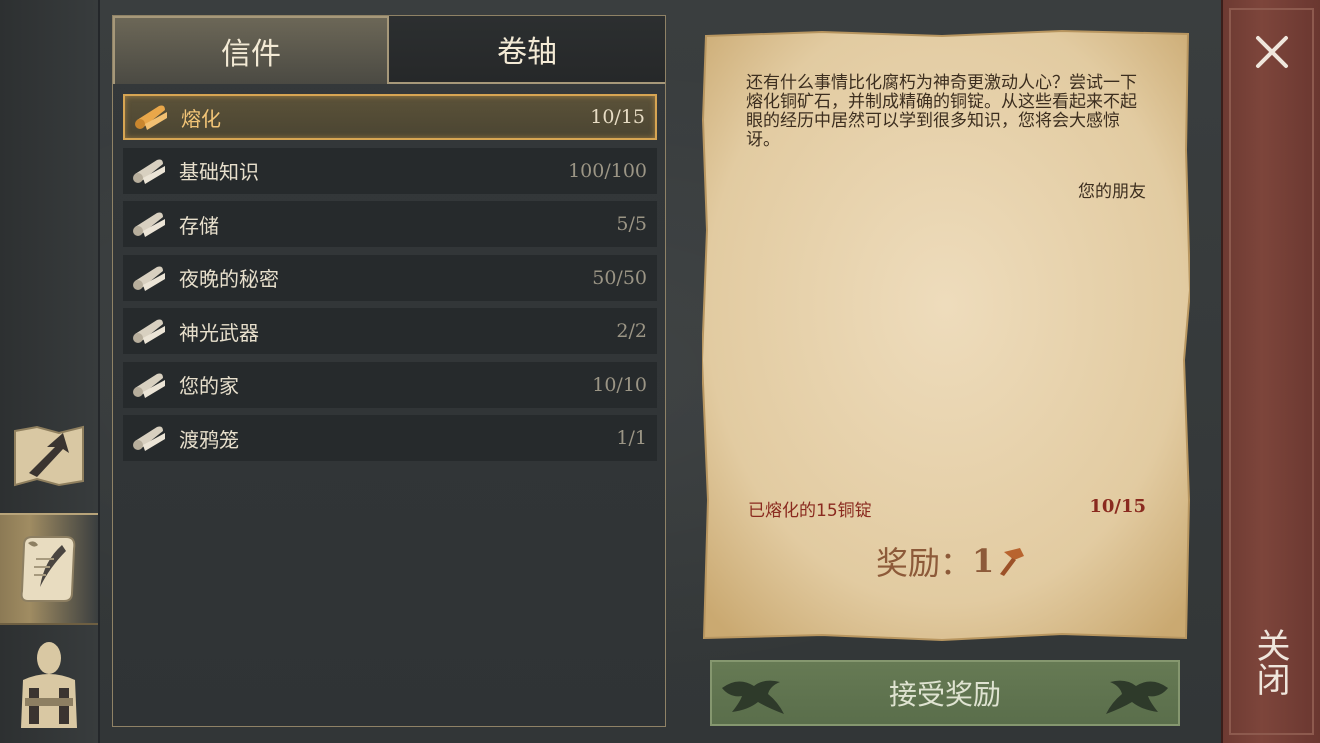 This screenshot has height=743, width=1320. Describe the element at coordinates (983, 561) in the screenshot. I see `reward-value: 1` at that location.